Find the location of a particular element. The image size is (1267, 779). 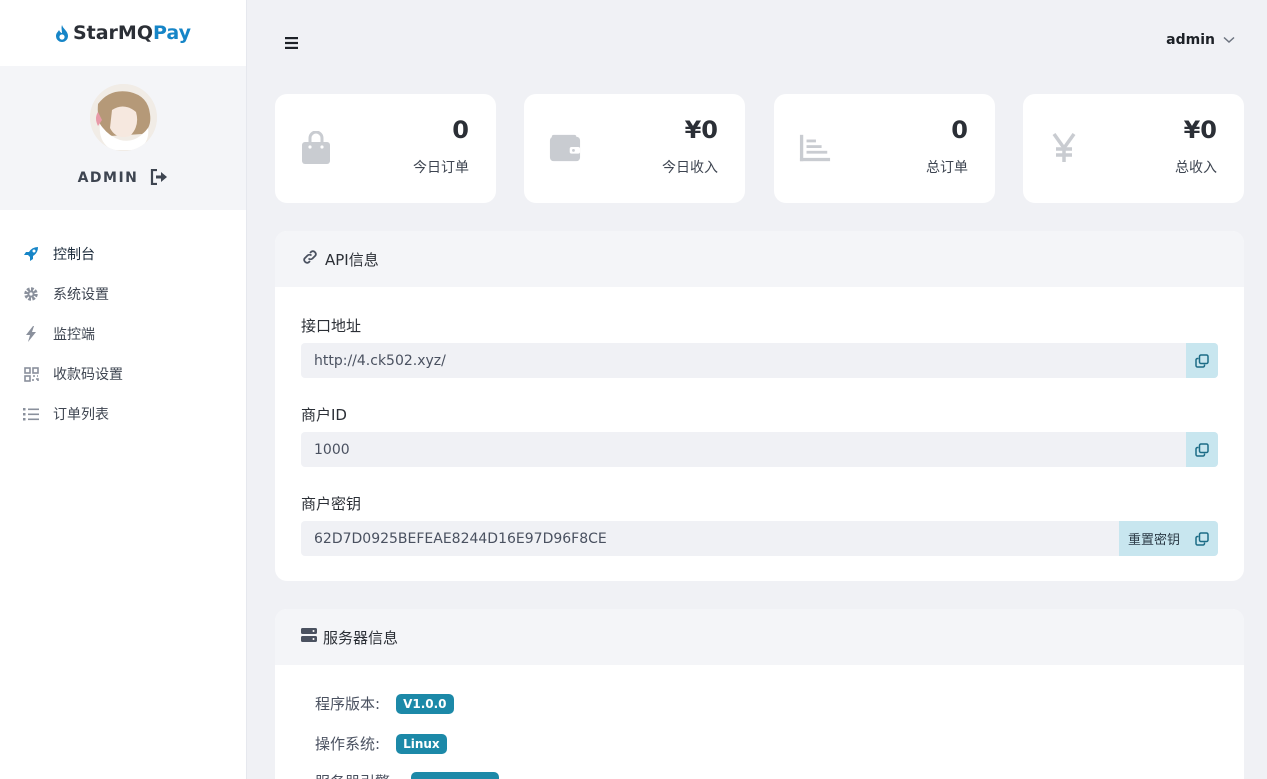

engine-label: 服务器引擎: is located at coordinates (355, 775).